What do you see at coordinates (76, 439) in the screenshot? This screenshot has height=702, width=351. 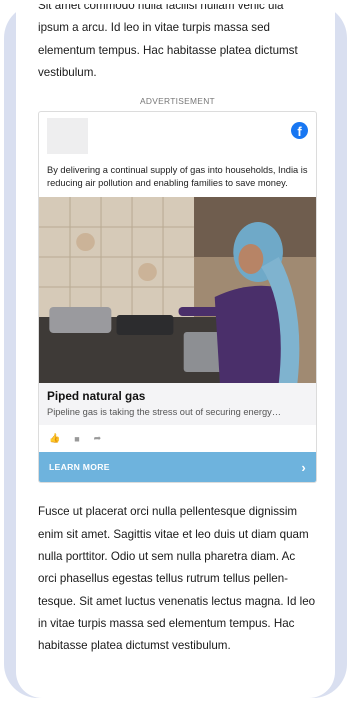 I see `comment-icon: ■` at bounding box center [76, 439].